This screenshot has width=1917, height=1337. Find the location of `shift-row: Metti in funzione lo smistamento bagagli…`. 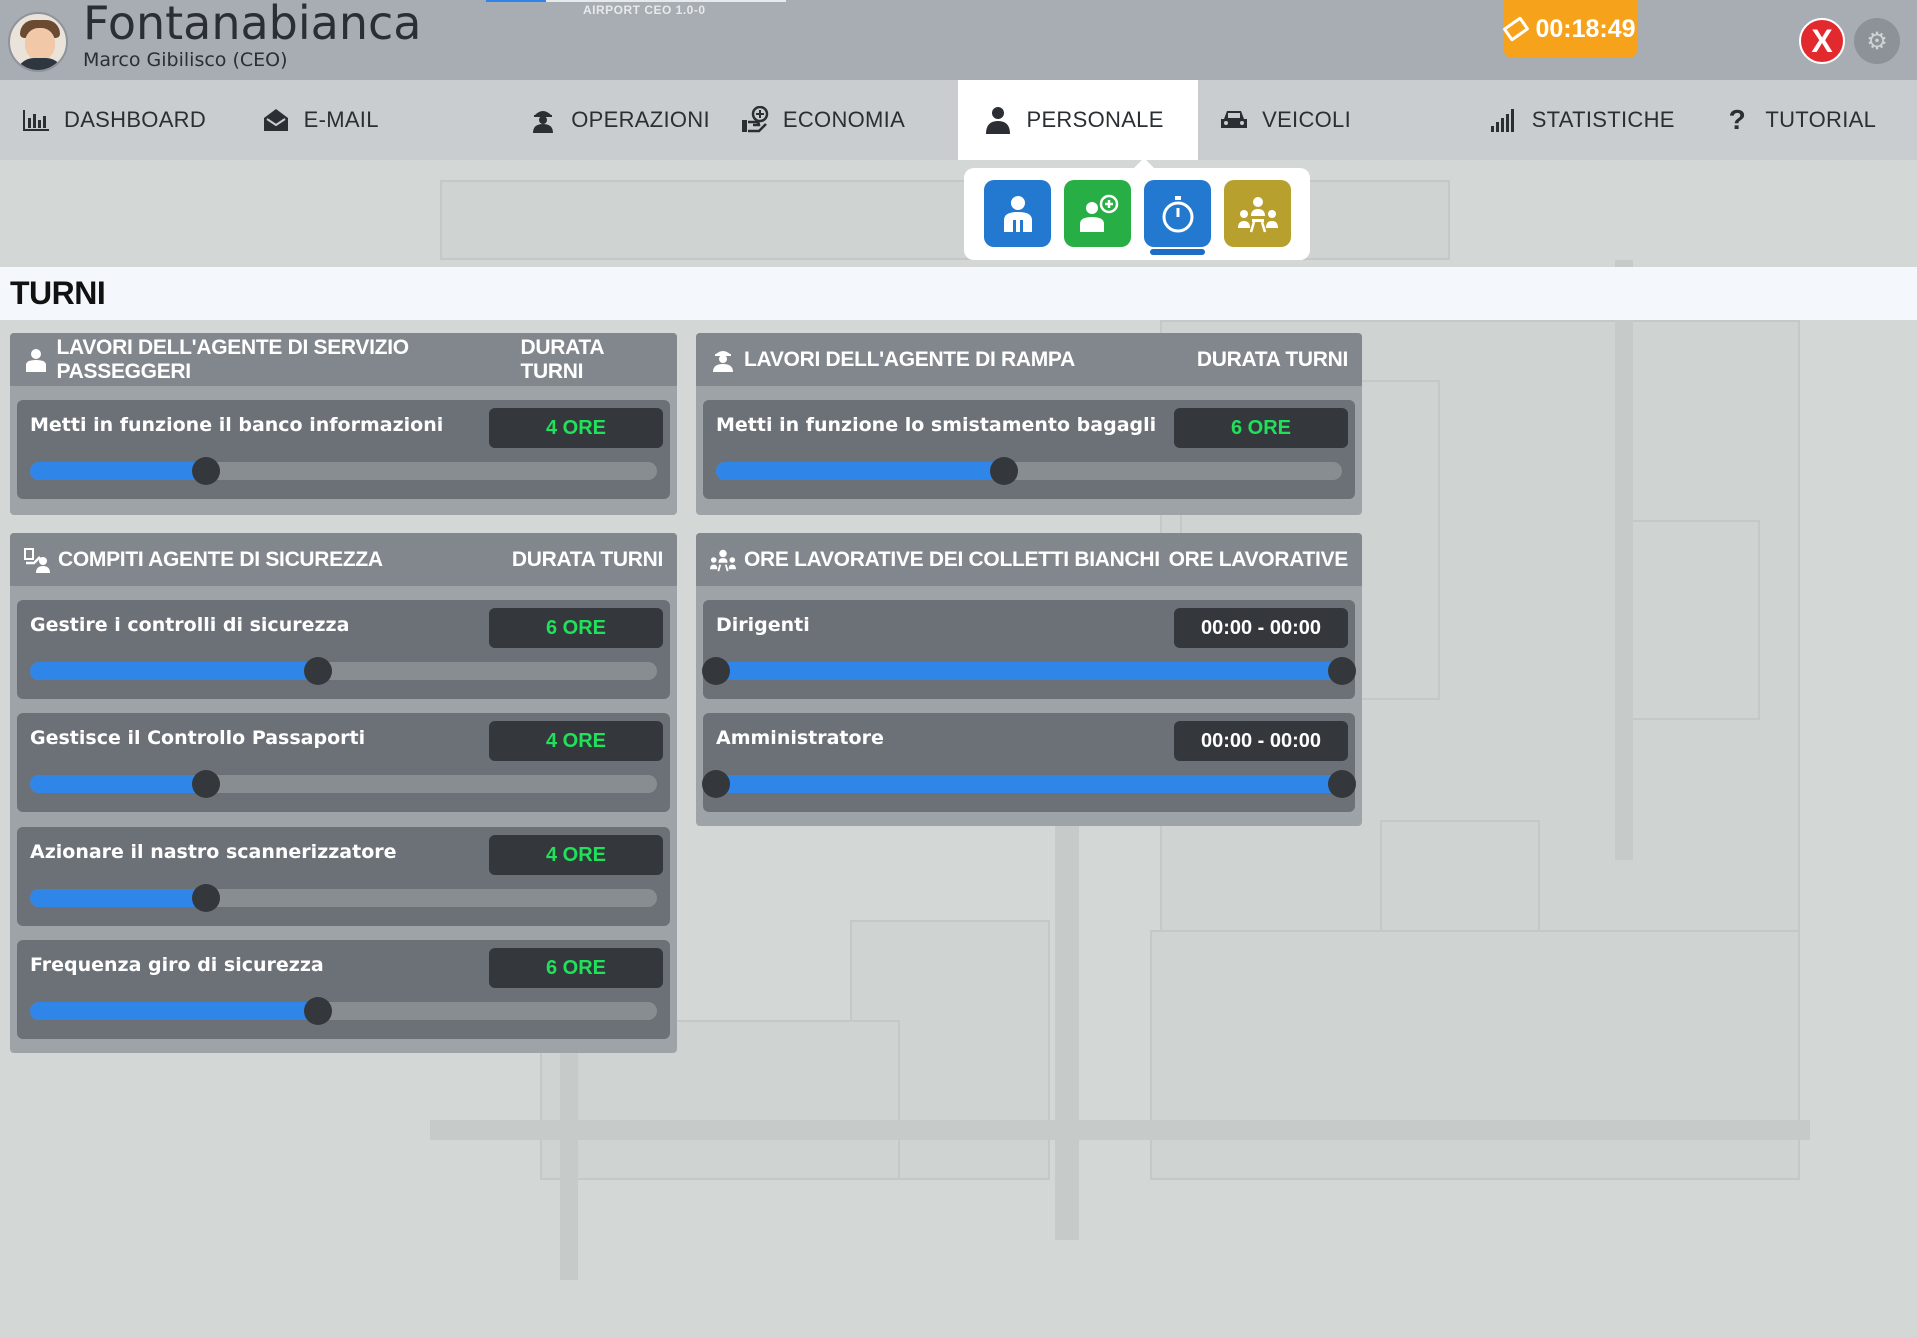

shift-row: Metti in funzione lo smistamento bagagli… is located at coordinates (1029, 449).